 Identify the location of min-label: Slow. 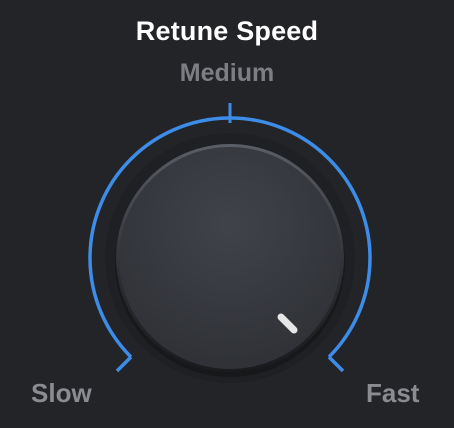
(61, 393).